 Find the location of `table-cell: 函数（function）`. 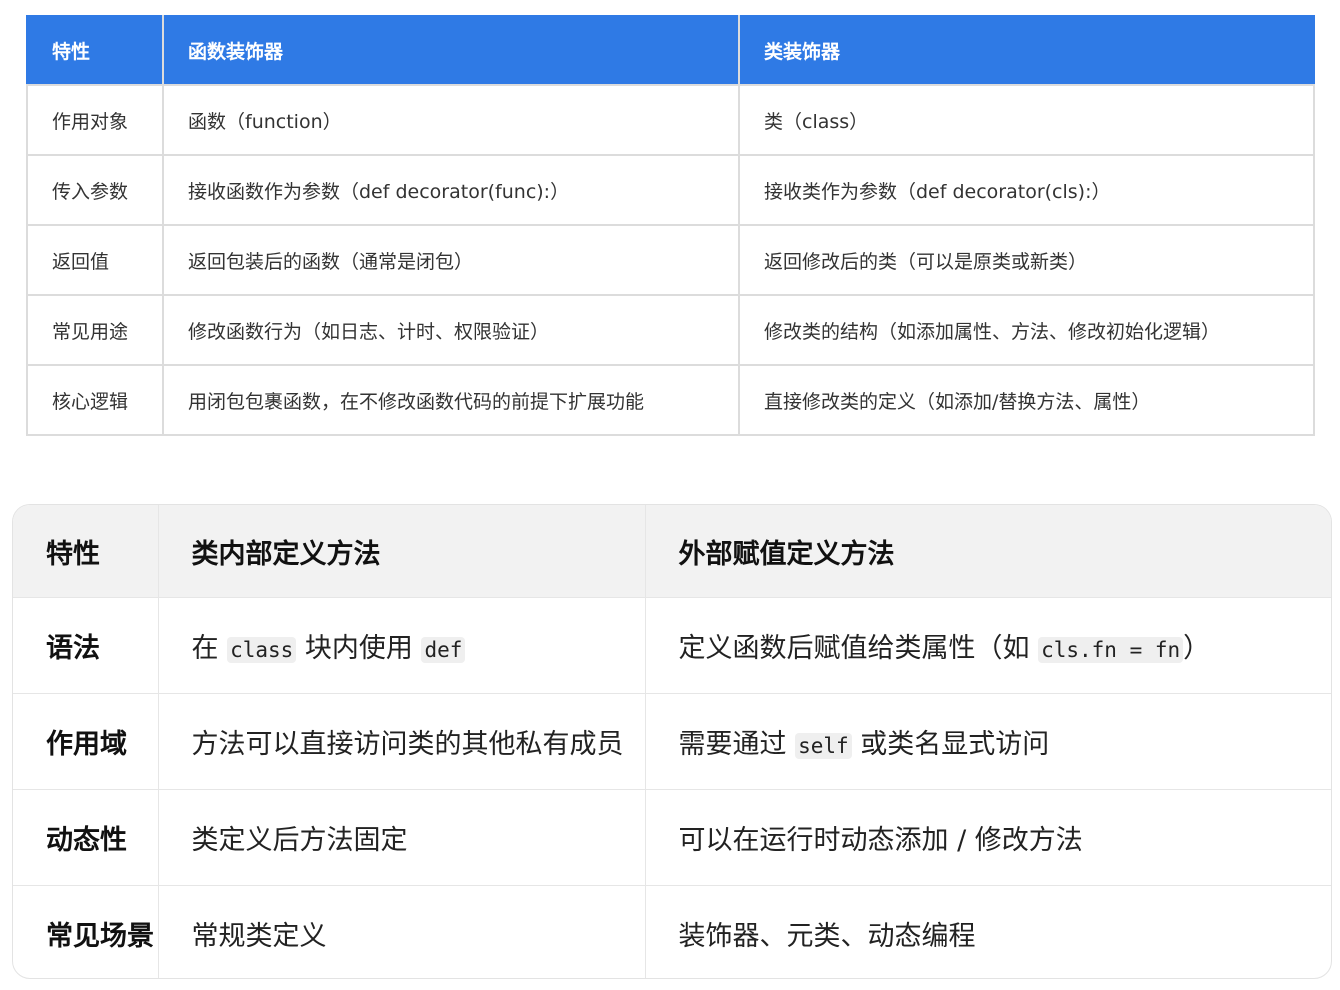

table-cell: 函数（function） is located at coordinates (451, 120).